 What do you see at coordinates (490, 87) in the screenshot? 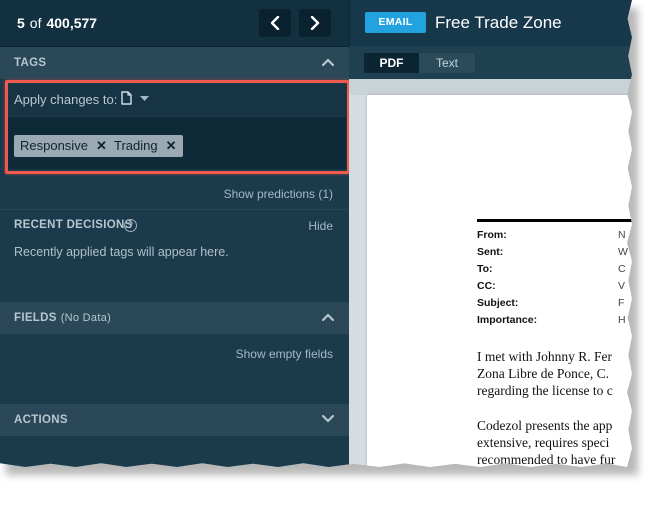
I see `viewer-background` at bounding box center [490, 87].